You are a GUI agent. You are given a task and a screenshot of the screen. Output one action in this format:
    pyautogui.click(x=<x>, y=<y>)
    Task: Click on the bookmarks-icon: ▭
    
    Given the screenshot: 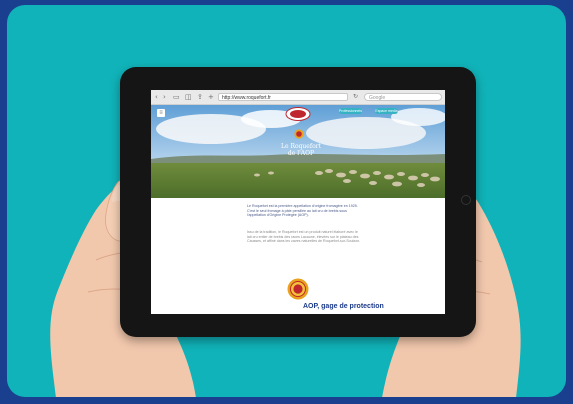 What is the action you would take?
    pyautogui.click(x=176, y=97)
    